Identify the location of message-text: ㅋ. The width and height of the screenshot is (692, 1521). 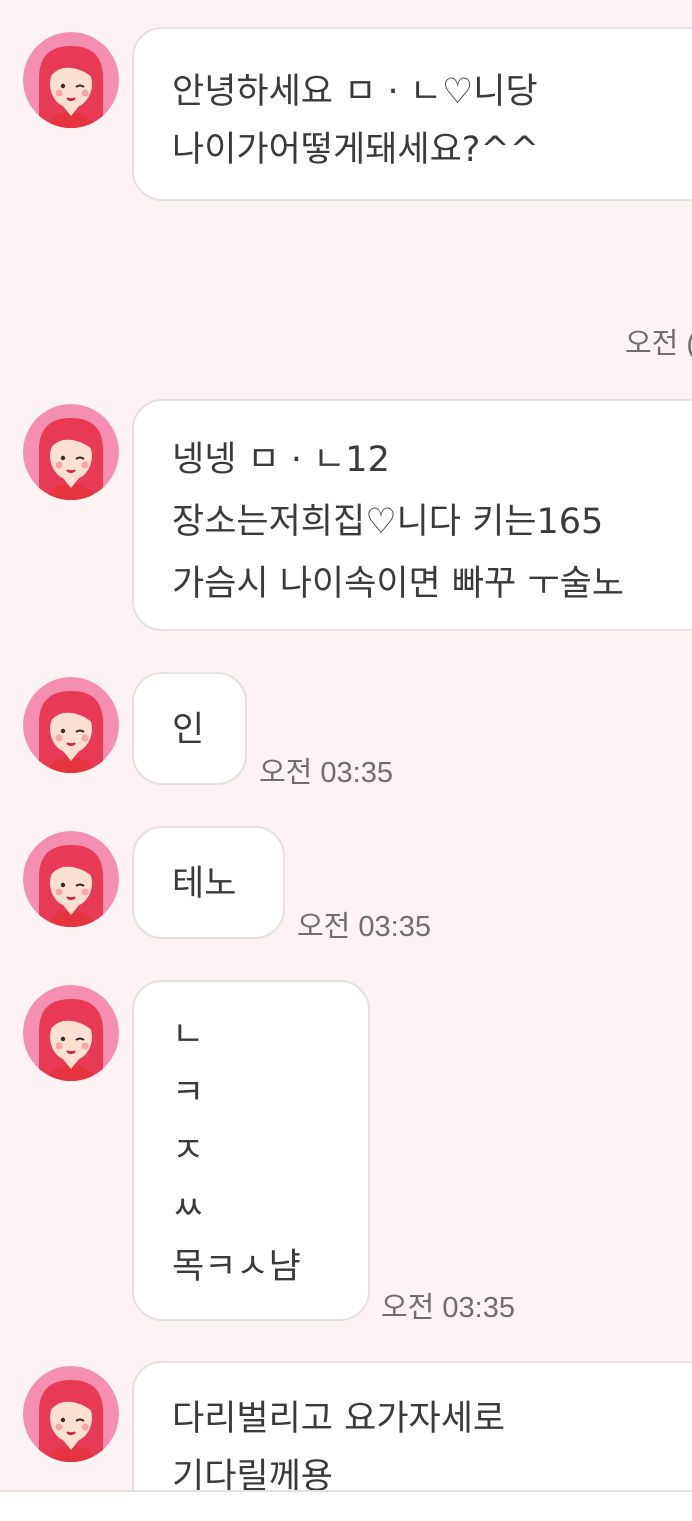
(188, 1093).